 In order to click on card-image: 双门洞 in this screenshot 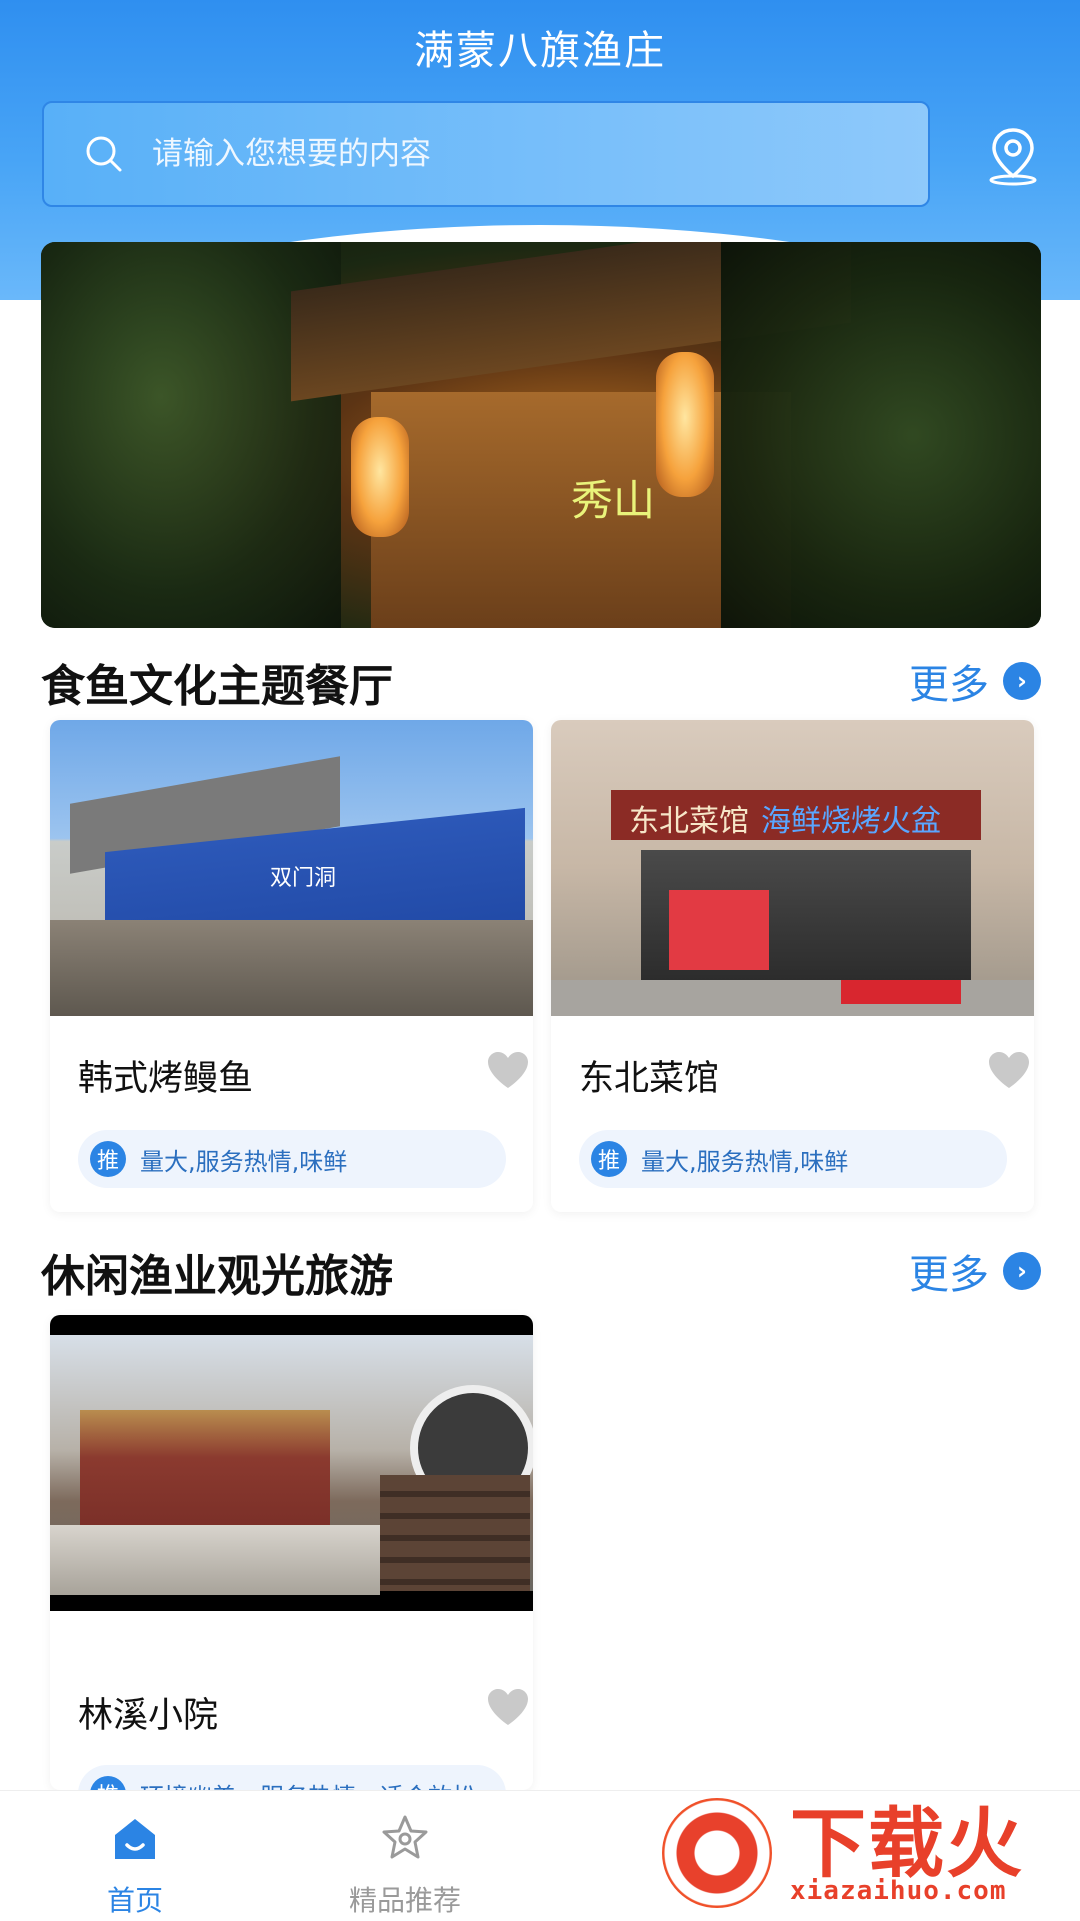, I will do `click(291, 868)`.